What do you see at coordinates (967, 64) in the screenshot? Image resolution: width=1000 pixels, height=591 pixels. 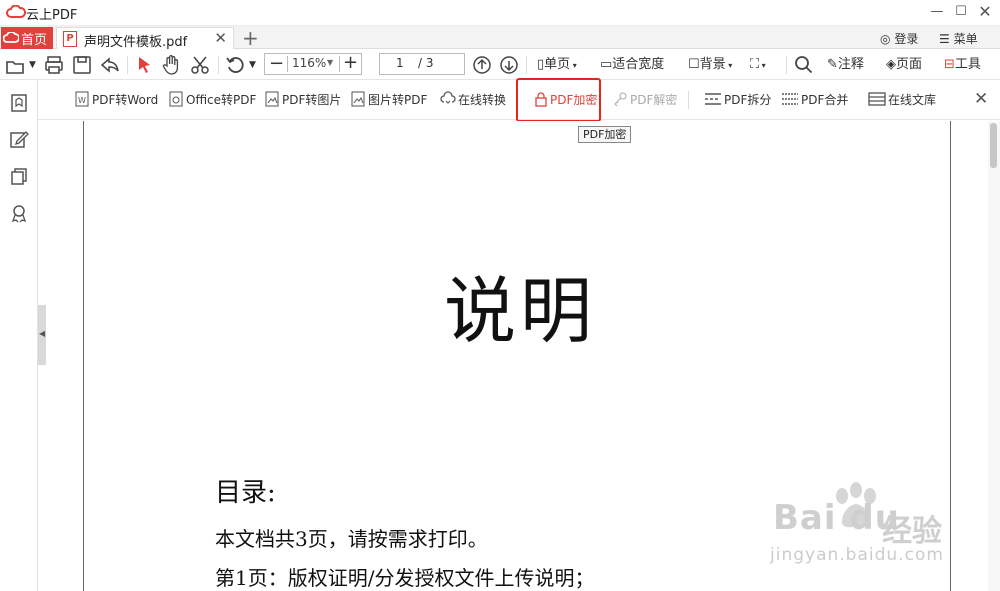 I see `tools-label: 工具` at bounding box center [967, 64].